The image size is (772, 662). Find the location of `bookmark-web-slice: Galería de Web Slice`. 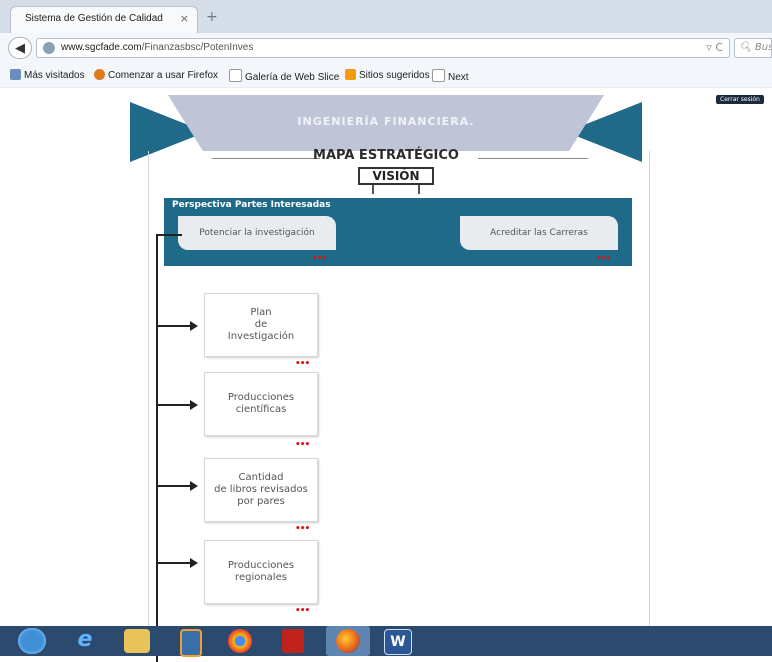

bookmark-web-slice: Galería de Web Slice is located at coordinates (284, 76).